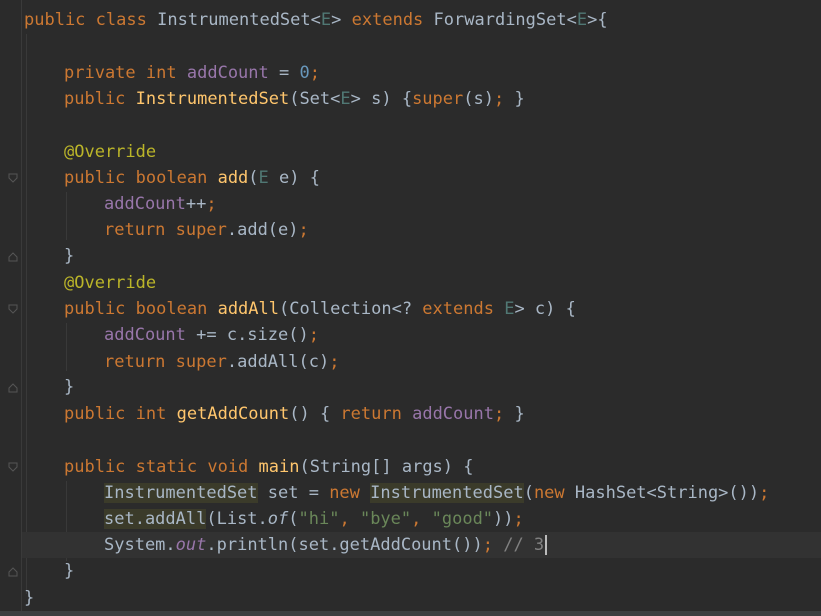  I want to click on token: super, so click(438, 99).